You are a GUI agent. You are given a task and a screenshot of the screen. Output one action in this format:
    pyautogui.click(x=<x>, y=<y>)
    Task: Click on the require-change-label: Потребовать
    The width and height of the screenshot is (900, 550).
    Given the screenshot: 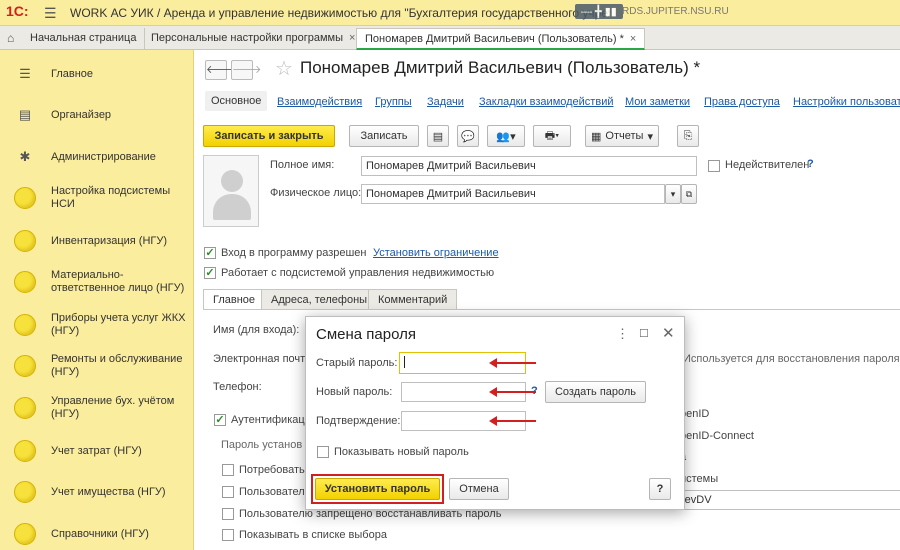 What is the action you would take?
    pyautogui.click(x=272, y=470)
    